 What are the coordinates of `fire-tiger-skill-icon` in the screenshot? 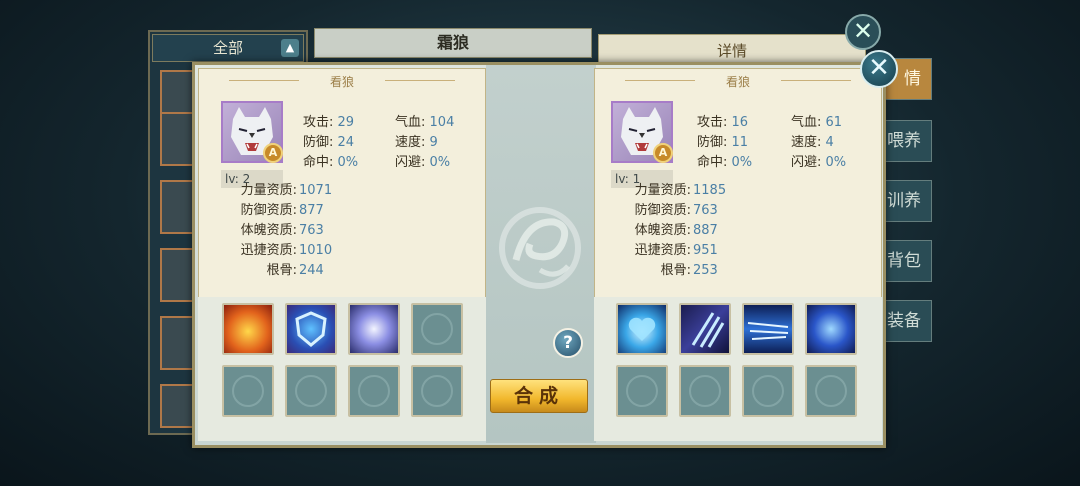 It's located at (248, 329).